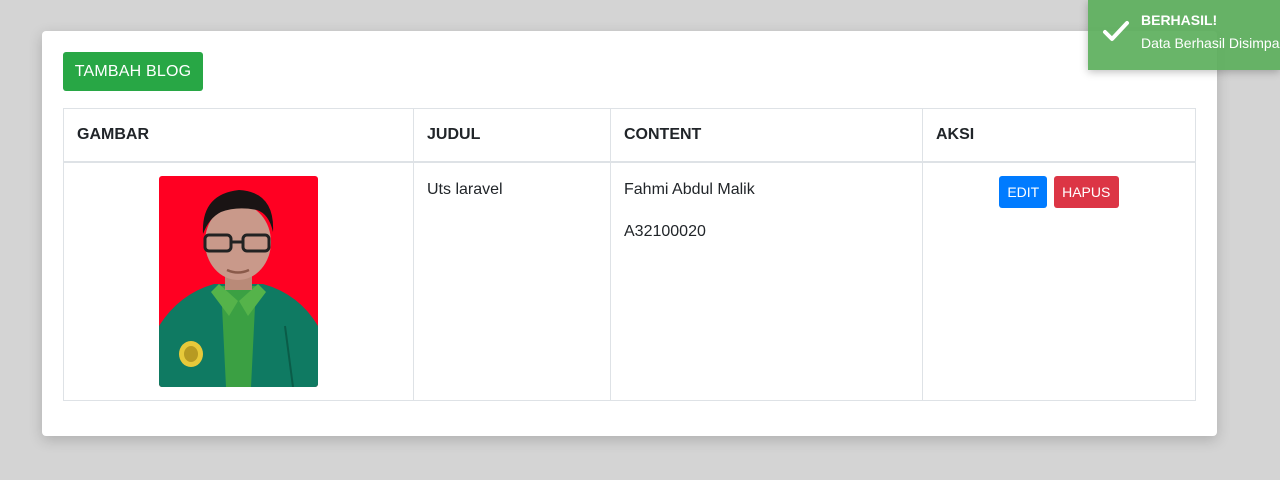  What do you see at coordinates (465, 189) in the screenshot?
I see `judul-text: Uts laravel` at bounding box center [465, 189].